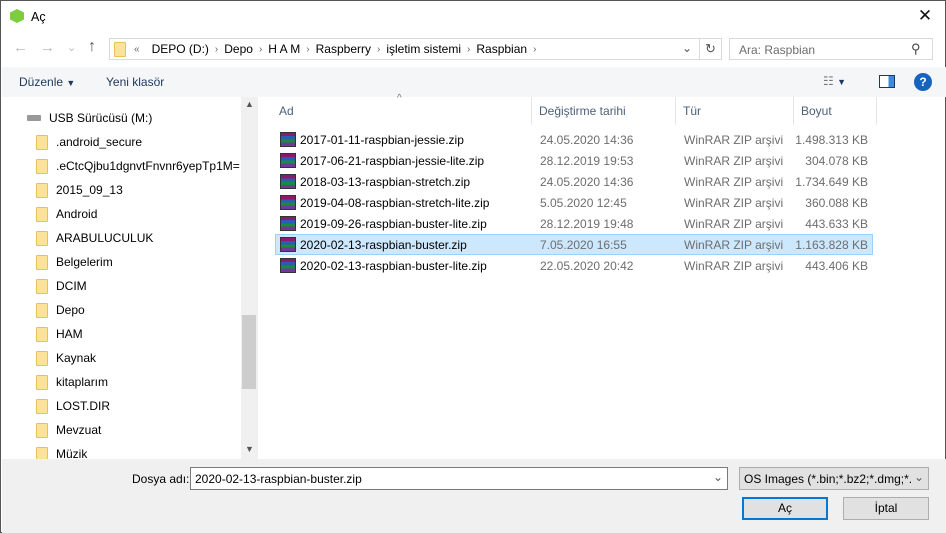 This screenshot has height=533, width=946. Describe the element at coordinates (135, 82) in the screenshot. I see `new-folder-button: Yeni klasör` at that location.